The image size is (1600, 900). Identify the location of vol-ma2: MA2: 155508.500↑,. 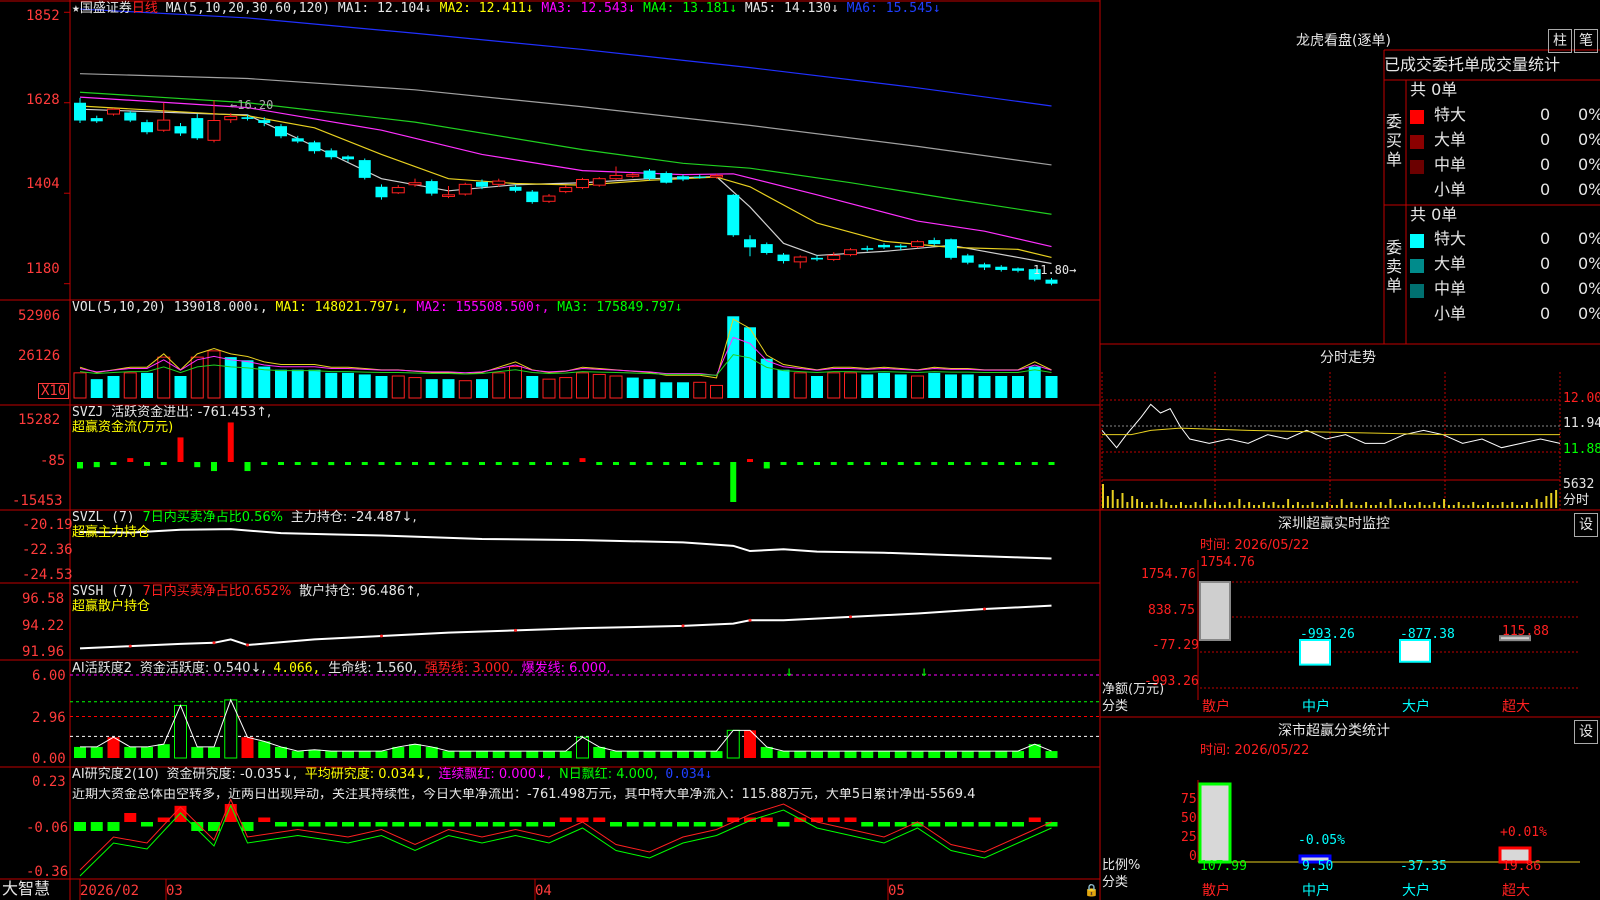
(483, 307).